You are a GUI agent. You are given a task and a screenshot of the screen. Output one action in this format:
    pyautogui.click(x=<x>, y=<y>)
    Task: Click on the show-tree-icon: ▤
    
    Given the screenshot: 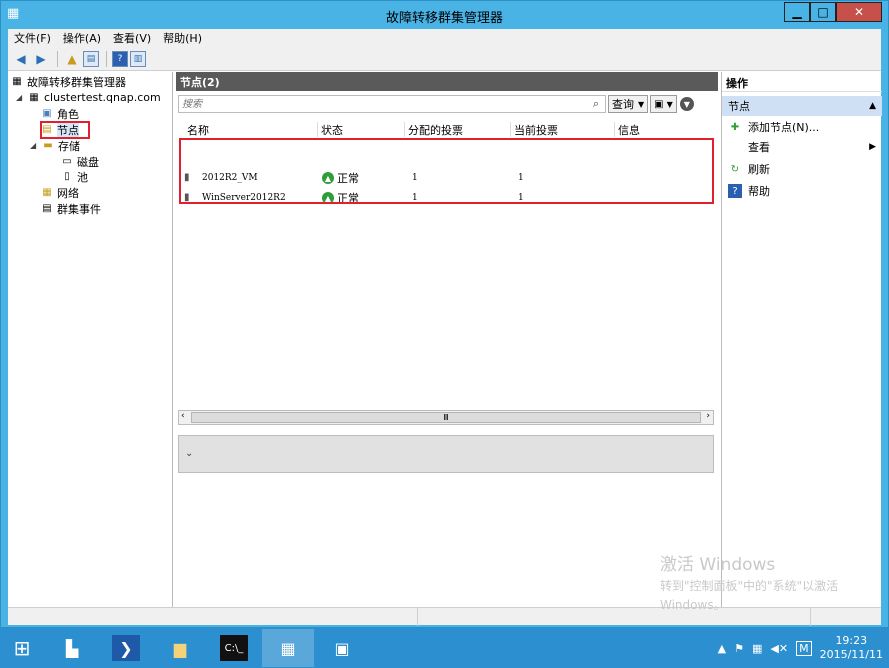 What is the action you would take?
    pyautogui.click(x=91, y=58)
    